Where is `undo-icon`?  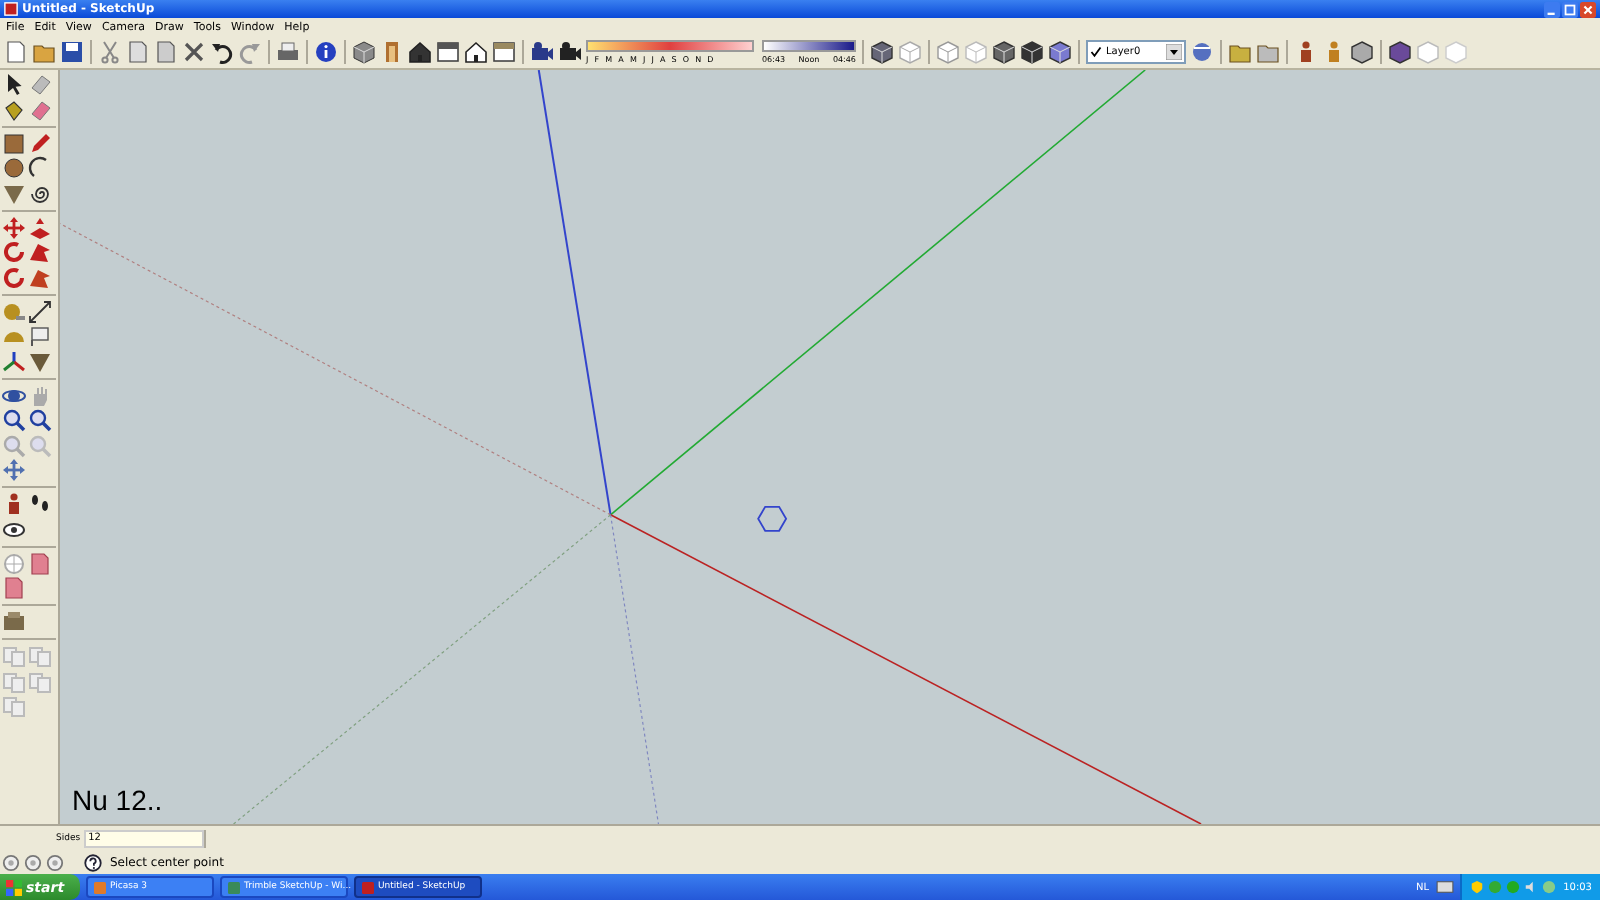
undo-icon is located at coordinates (222, 52).